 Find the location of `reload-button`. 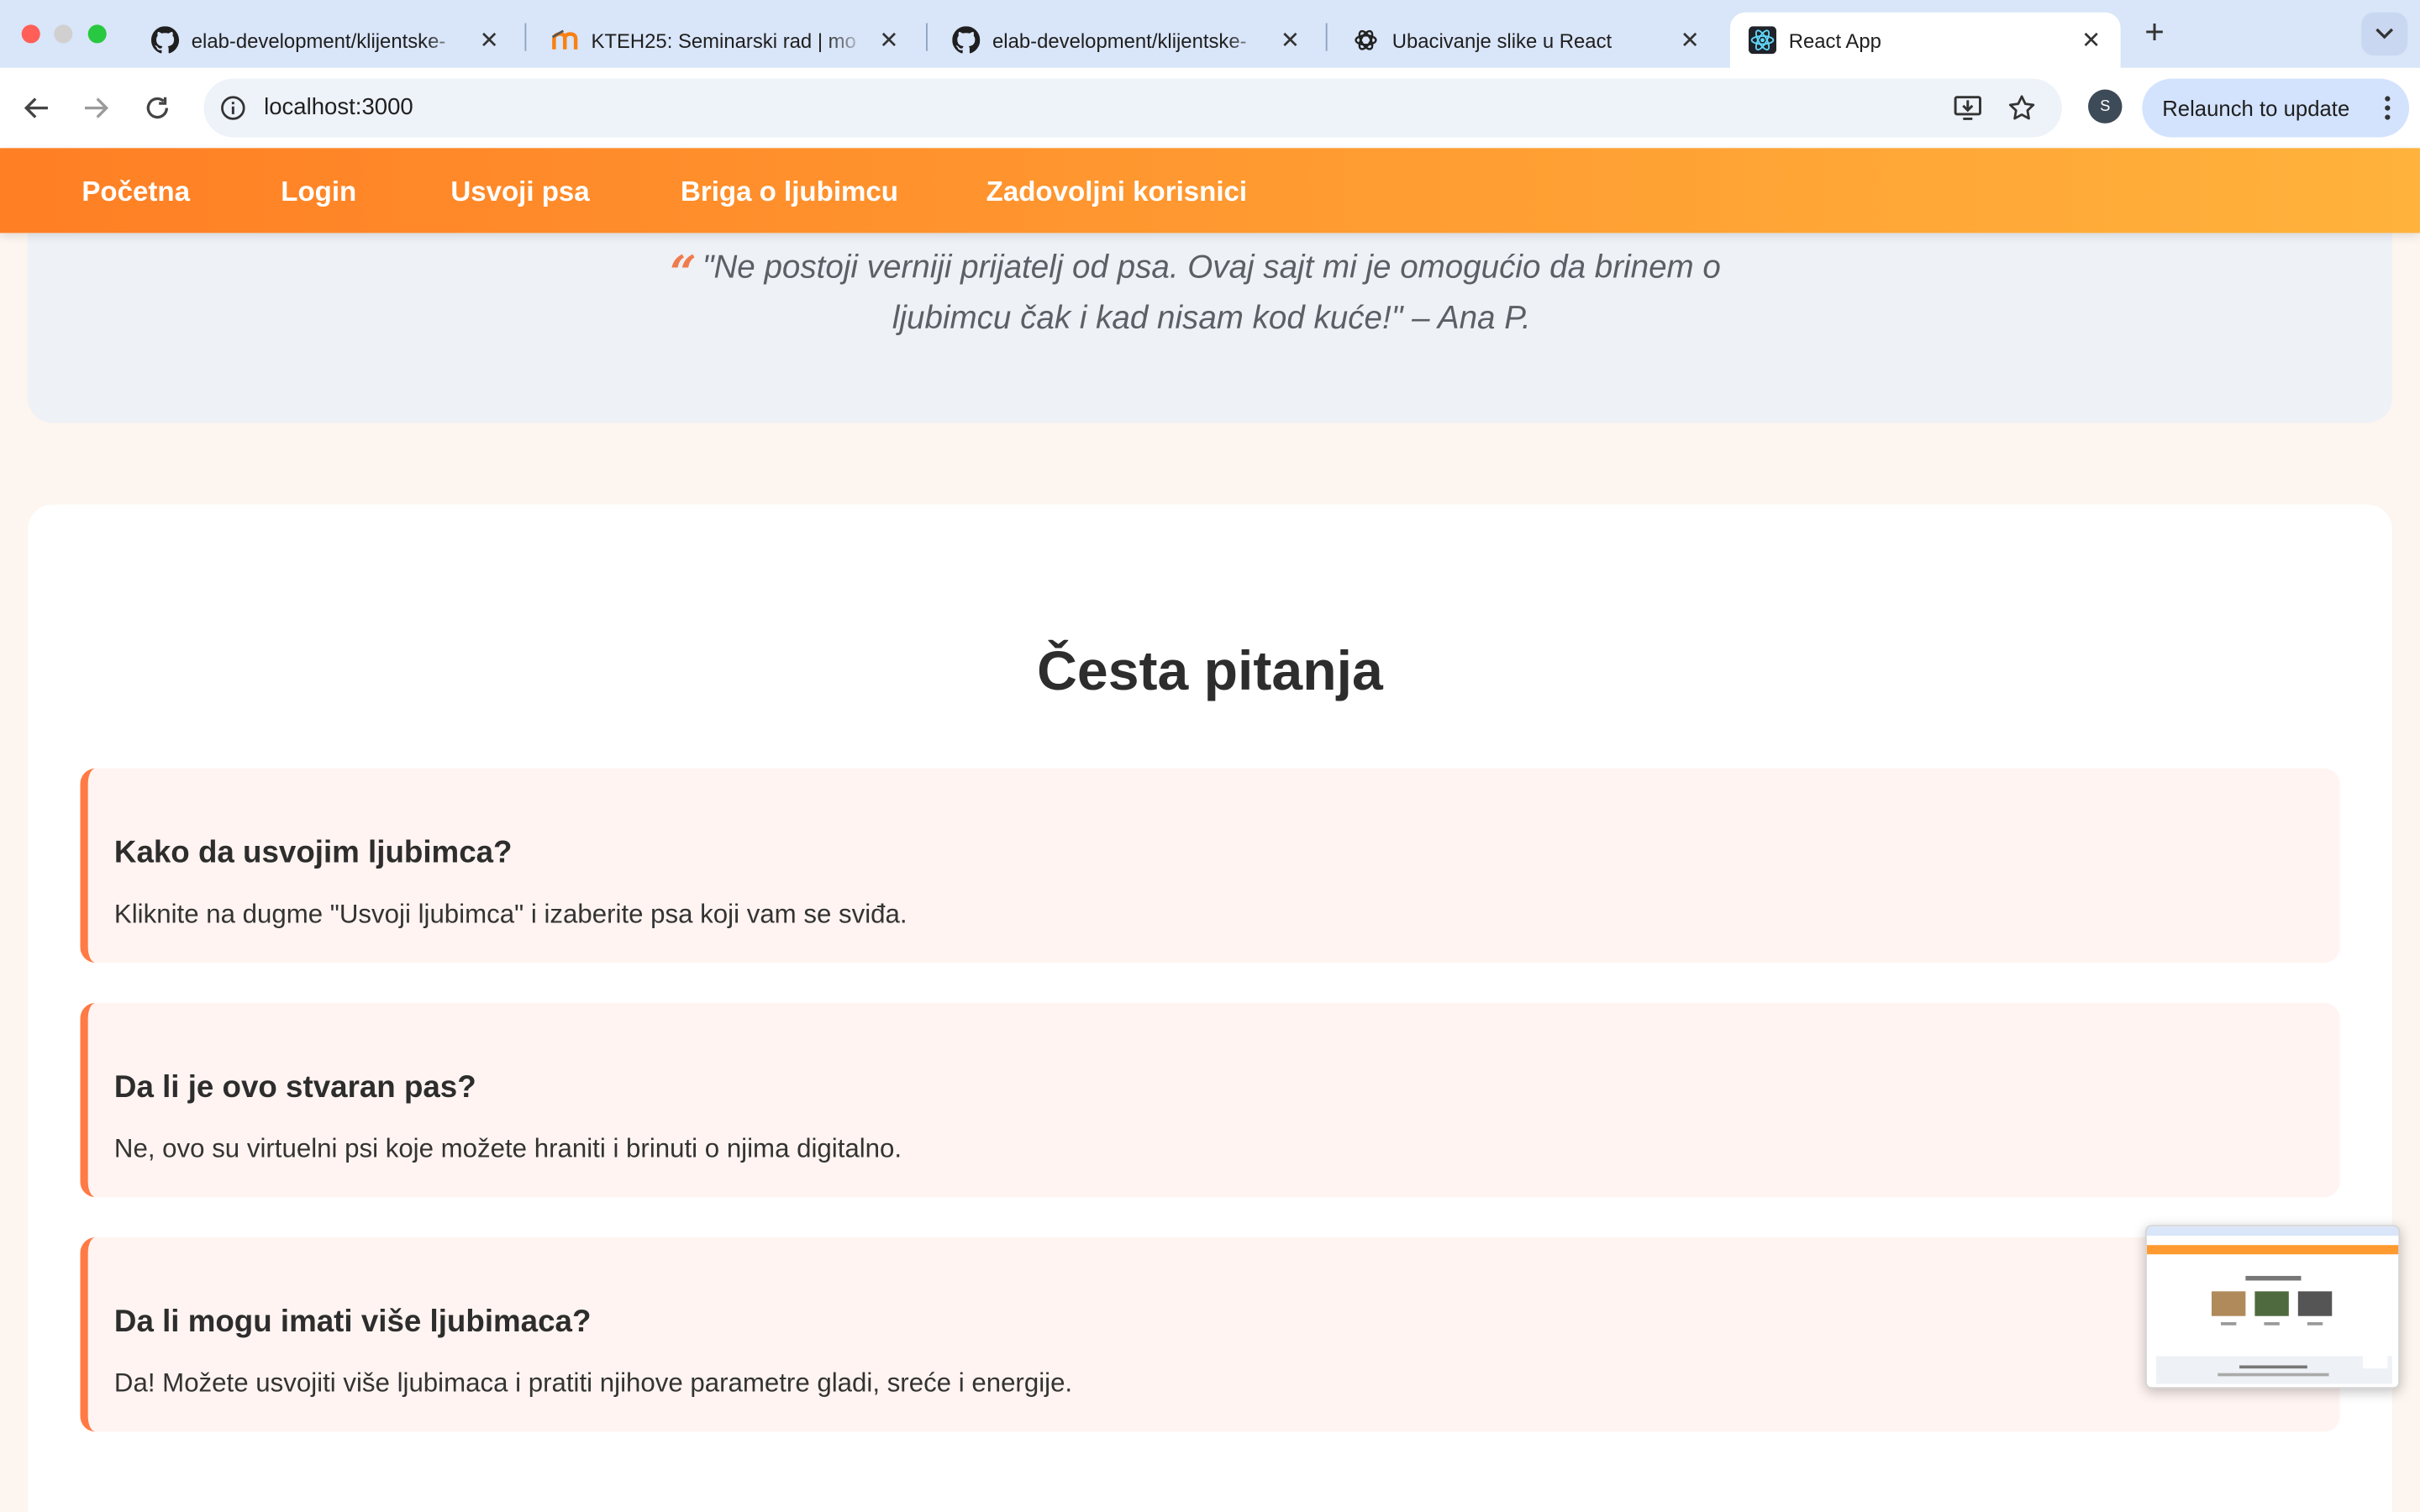

reload-button is located at coordinates (157, 108).